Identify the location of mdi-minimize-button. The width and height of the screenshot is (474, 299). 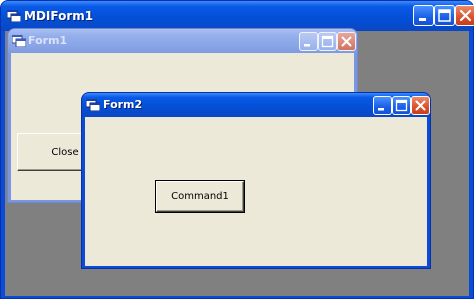
(423, 15).